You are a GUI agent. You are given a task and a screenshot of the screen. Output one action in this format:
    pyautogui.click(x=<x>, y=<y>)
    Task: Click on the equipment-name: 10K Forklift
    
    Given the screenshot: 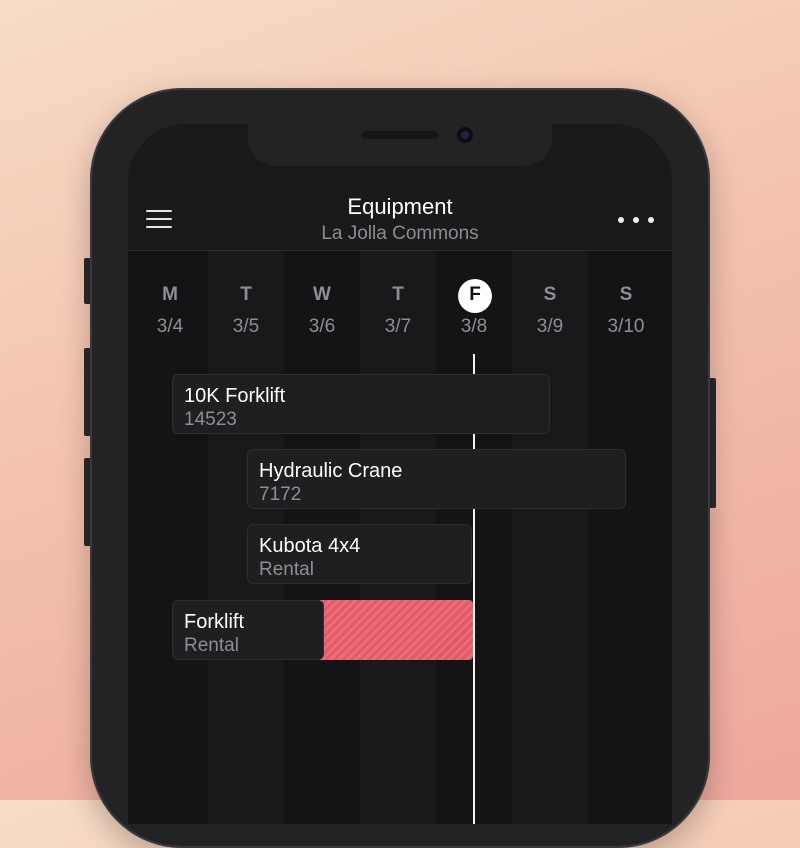 What is the action you would take?
    pyautogui.click(x=235, y=396)
    